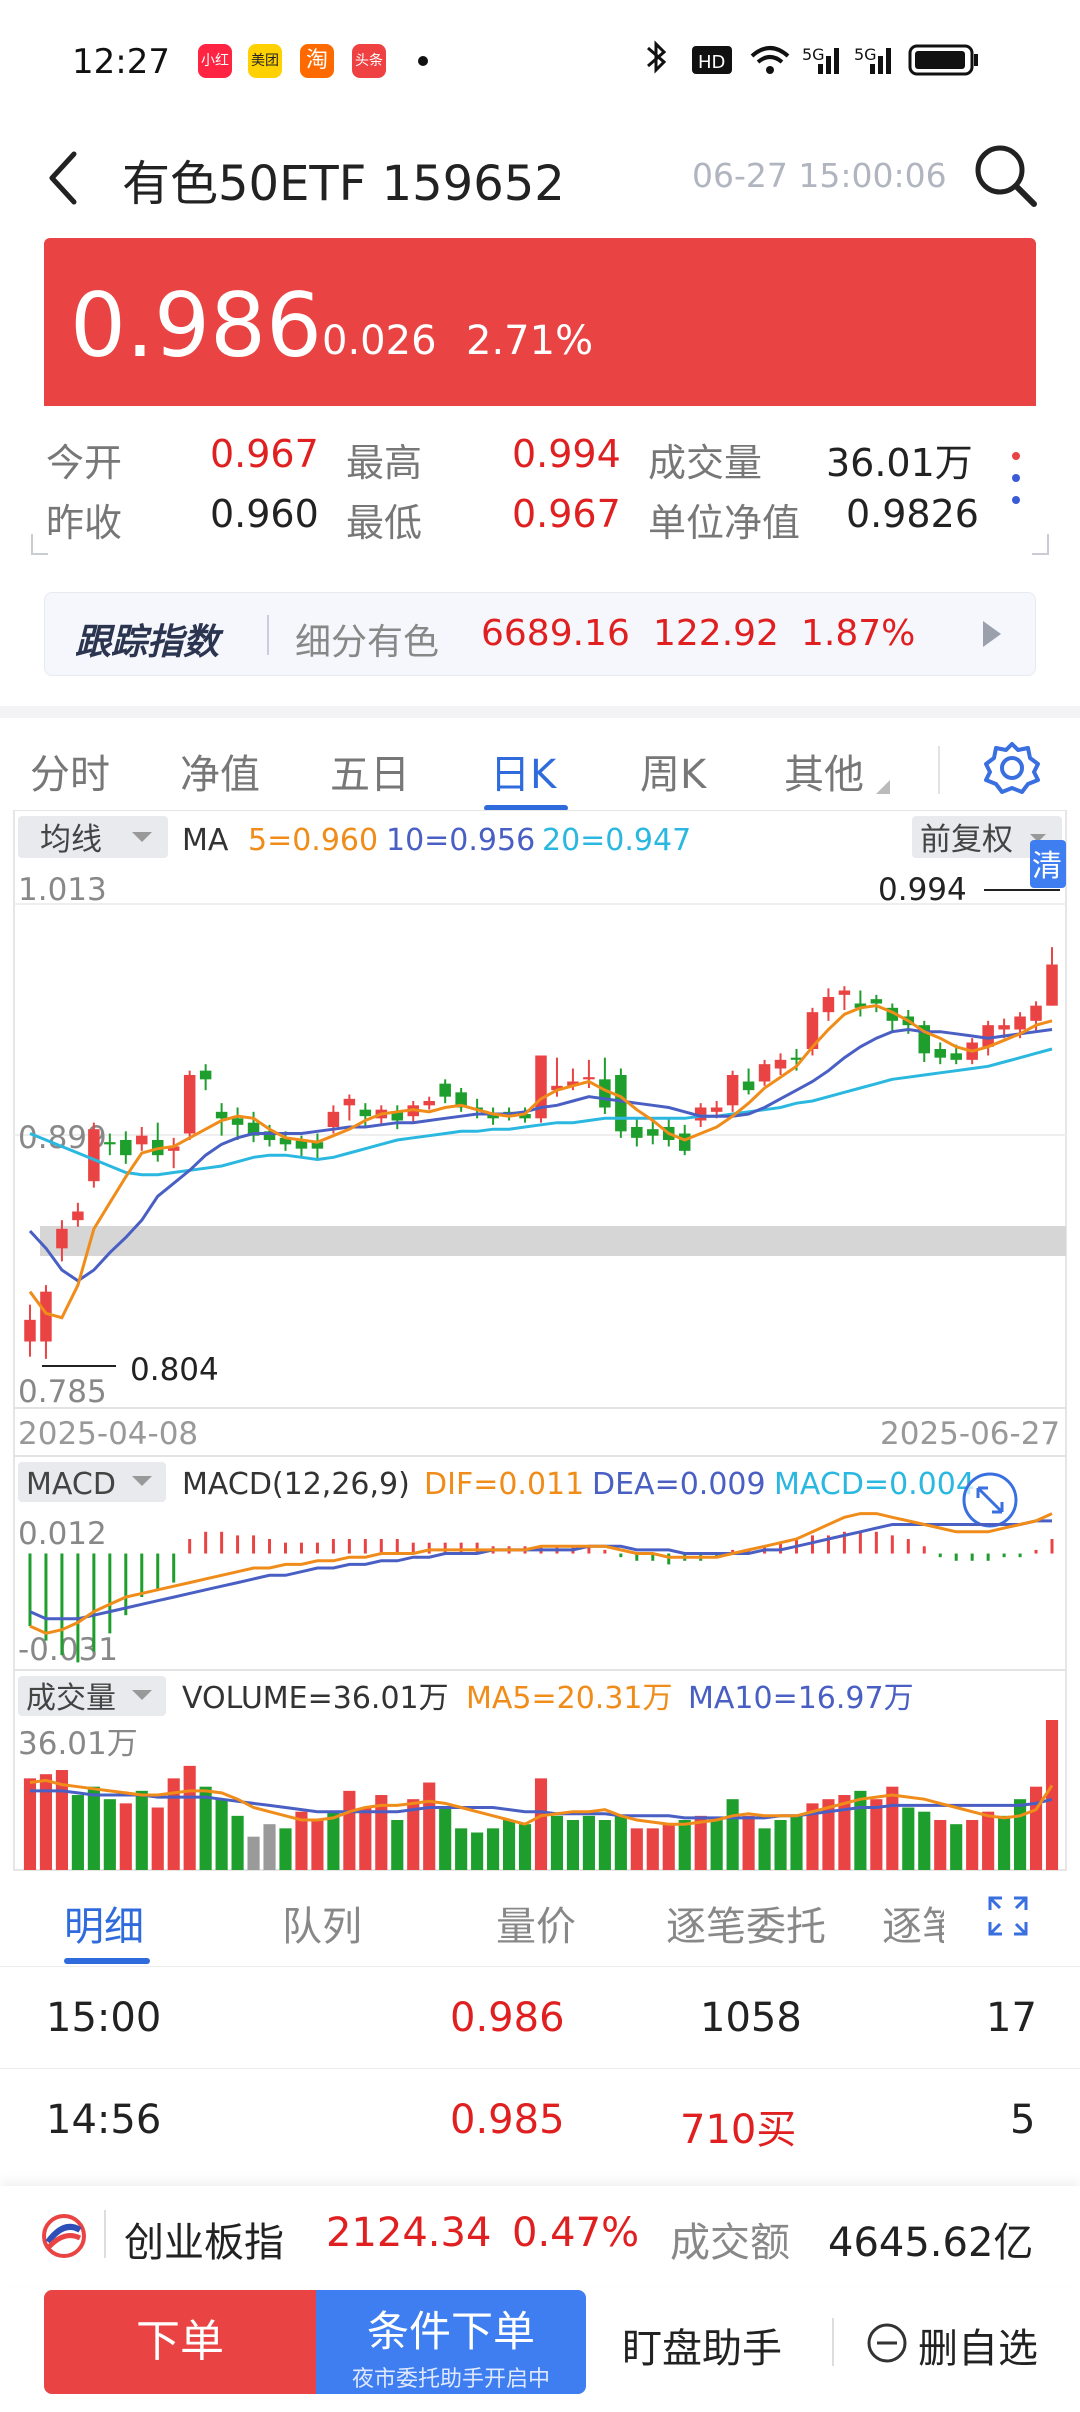  Describe the element at coordinates (1016, 478) in the screenshot. I see `more-dots-icon` at that location.